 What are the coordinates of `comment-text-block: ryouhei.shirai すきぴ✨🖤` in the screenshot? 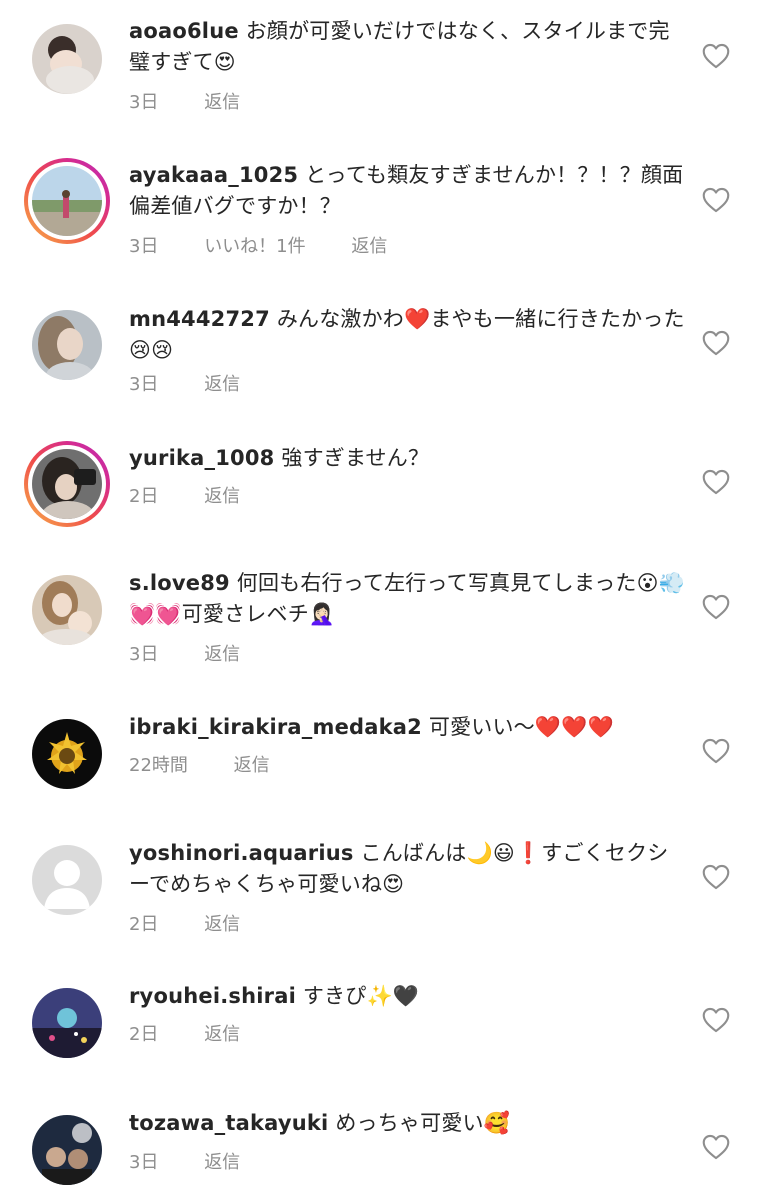 It's located at (409, 996).